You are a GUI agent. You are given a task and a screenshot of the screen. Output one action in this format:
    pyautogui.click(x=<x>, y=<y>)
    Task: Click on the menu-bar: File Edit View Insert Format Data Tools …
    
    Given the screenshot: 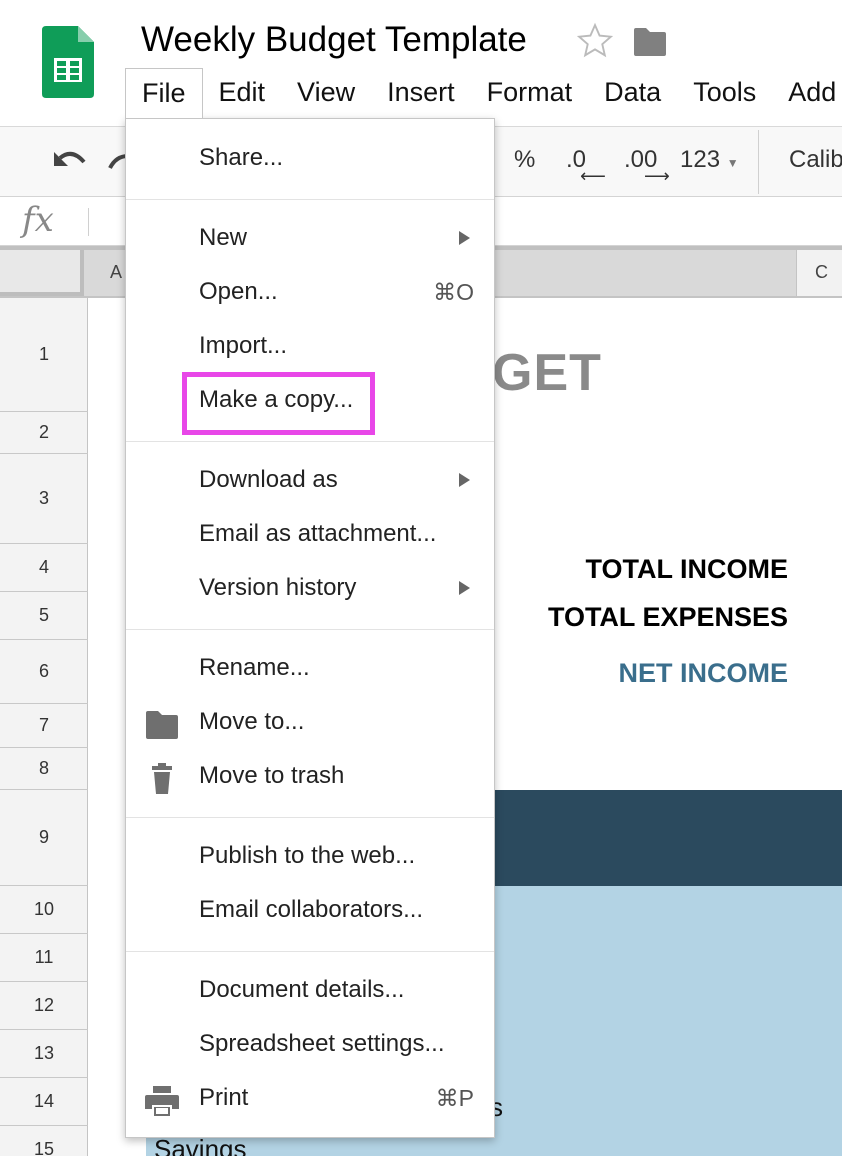 What is the action you would take?
    pyautogui.click(x=483, y=93)
    